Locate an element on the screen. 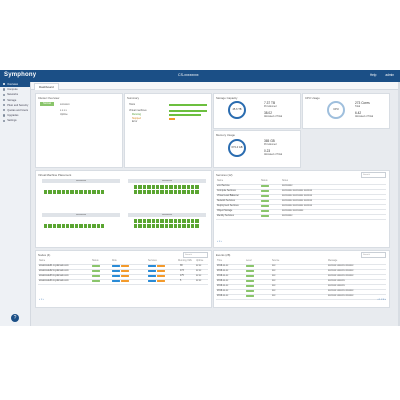  tab-dashboard: Dashboard is located at coordinates (46, 86).